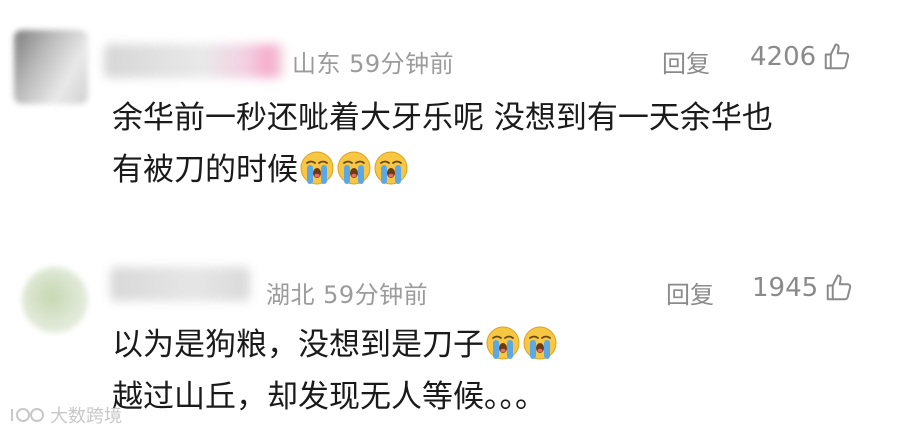 The width and height of the screenshot is (900, 434). Describe the element at coordinates (783, 57) in the screenshot. I see `like-count: 4206` at that location.